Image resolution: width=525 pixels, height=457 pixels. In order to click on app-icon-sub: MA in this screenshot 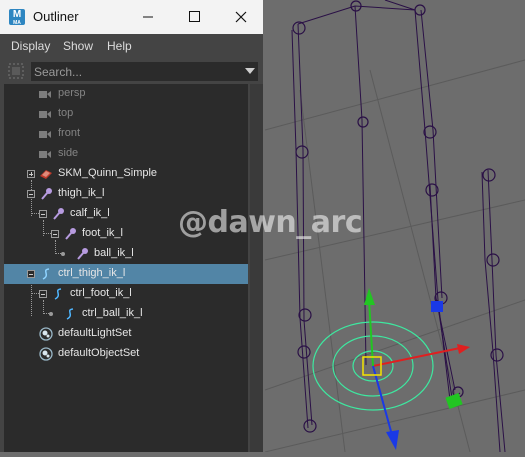, I will do `click(17, 23)`.